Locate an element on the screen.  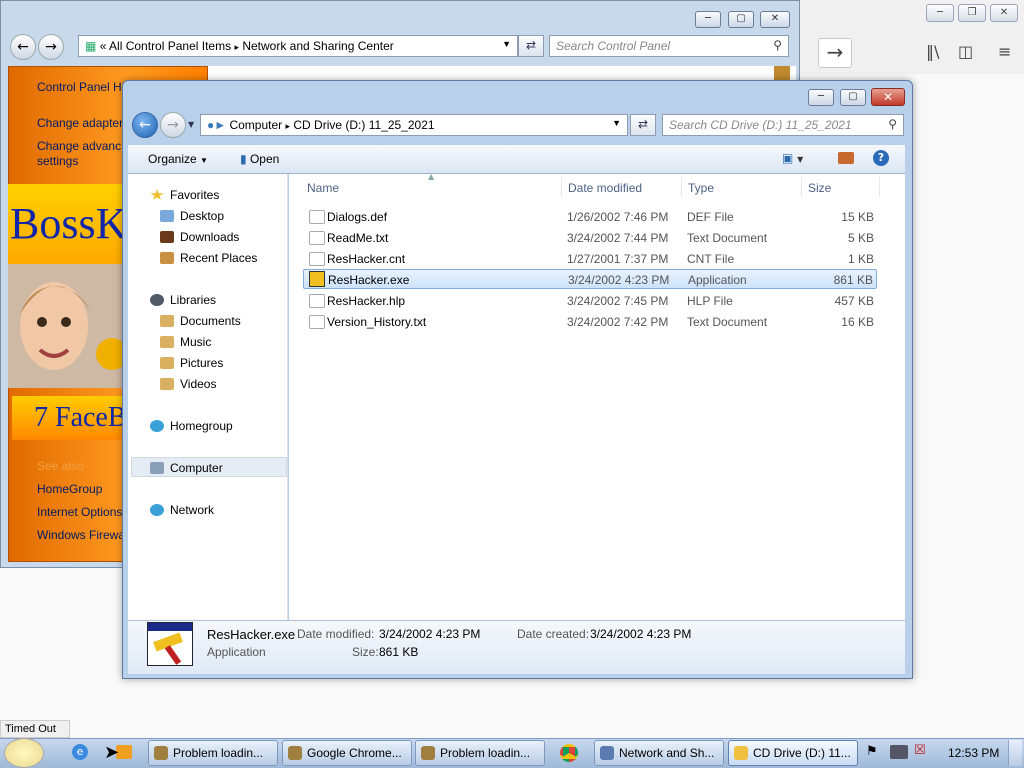
computer-icon is located at coordinates (157, 468).